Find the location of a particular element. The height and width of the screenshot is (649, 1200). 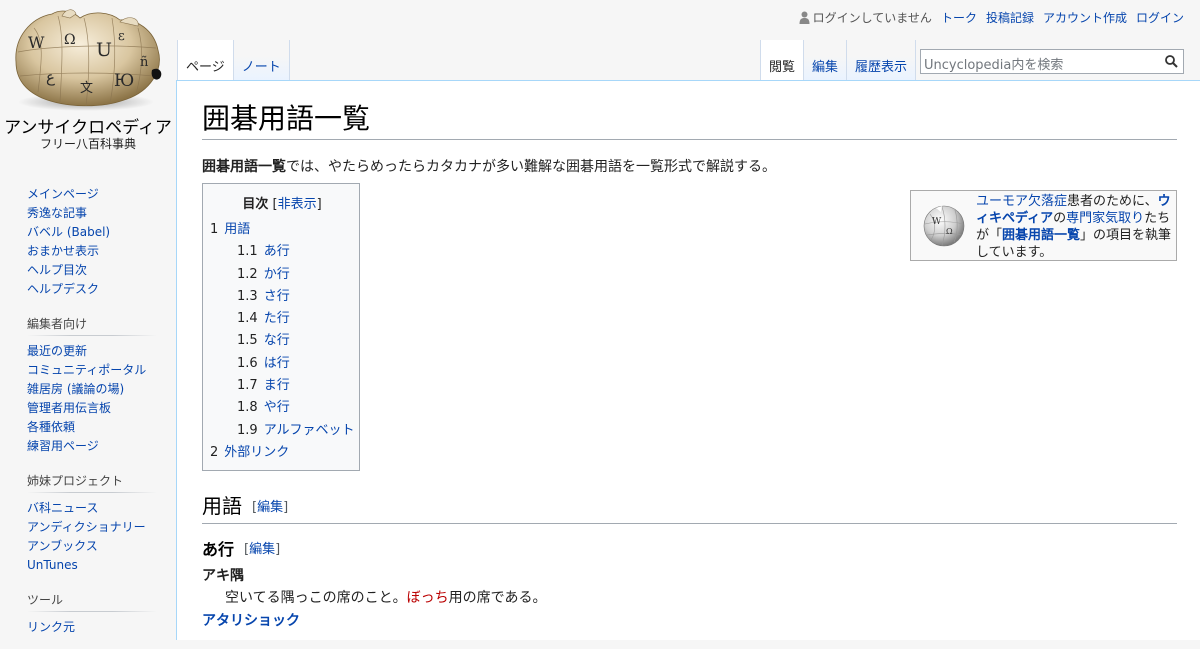

definition-term: アキ隅 is located at coordinates (223, 576).